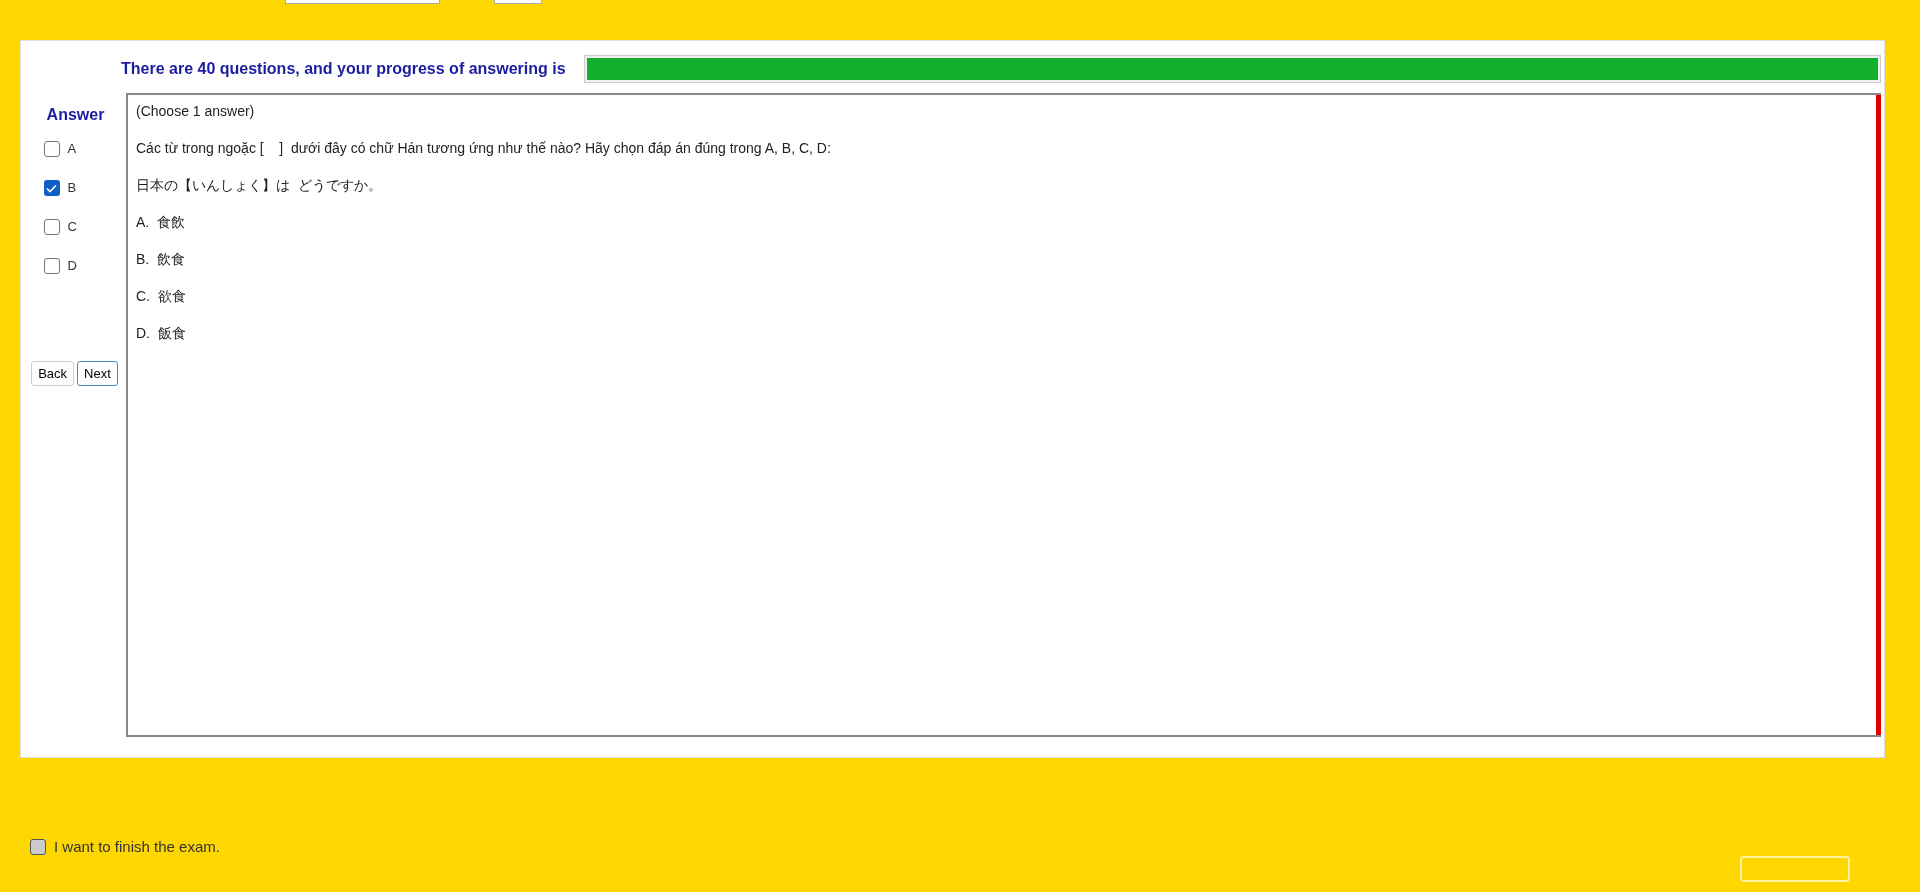 The height and width of the screenshot is (892, 1920). Describe the element at coordinates (97, 373) in the screenshot. I see `next-button: Next` at that location.